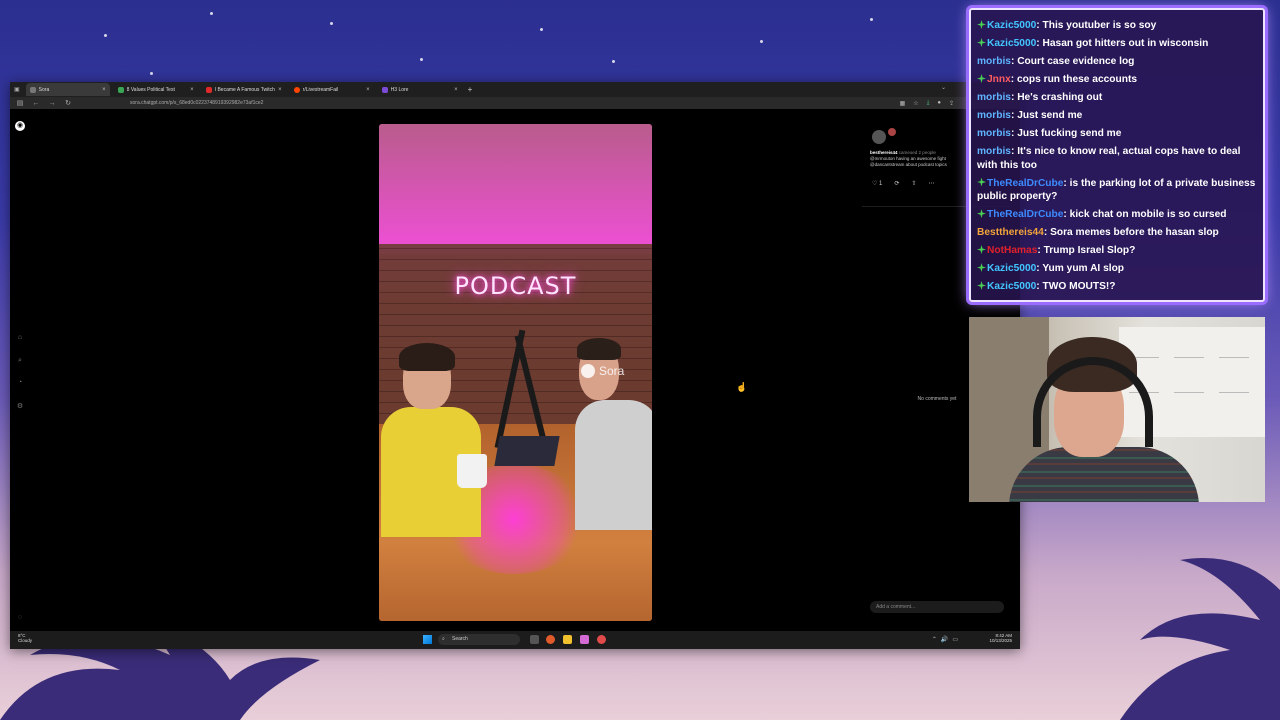  I want to click on tab-reddit: r/LivestreamFail ×, so click(332, 89).